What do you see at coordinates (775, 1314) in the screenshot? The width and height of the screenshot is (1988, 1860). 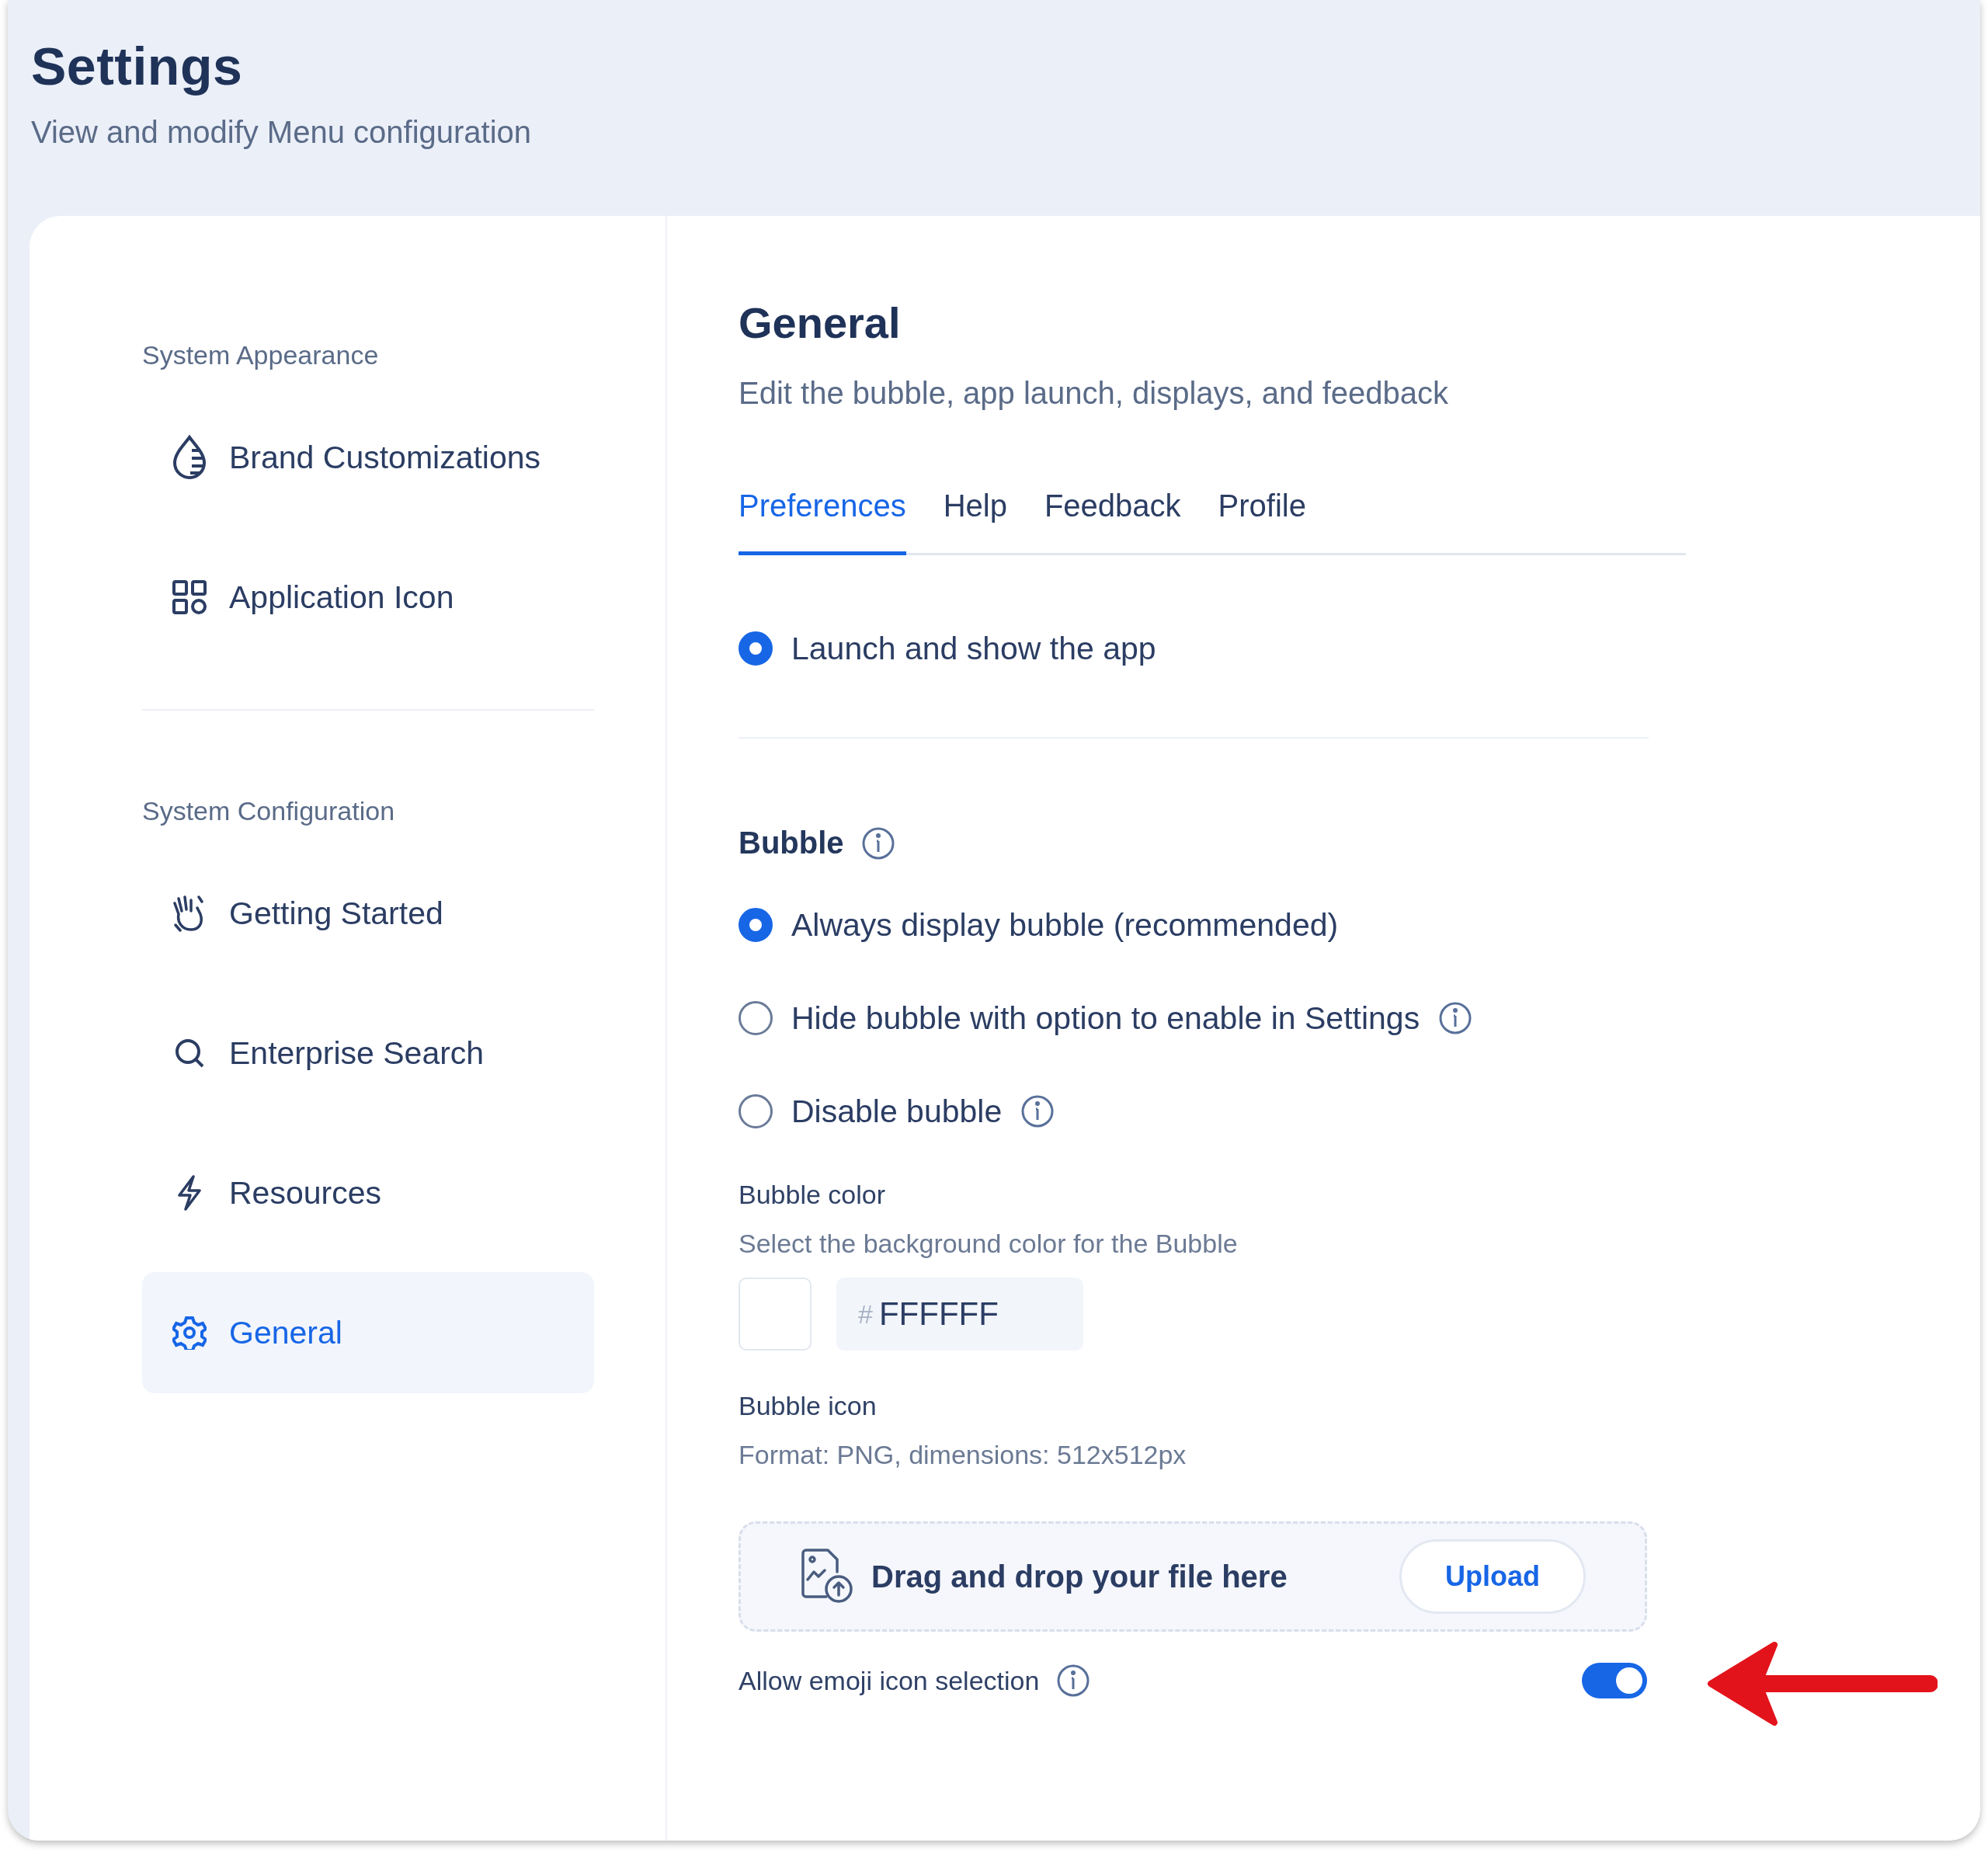 I see `color-swatch` at bounding box center [775, 1314].